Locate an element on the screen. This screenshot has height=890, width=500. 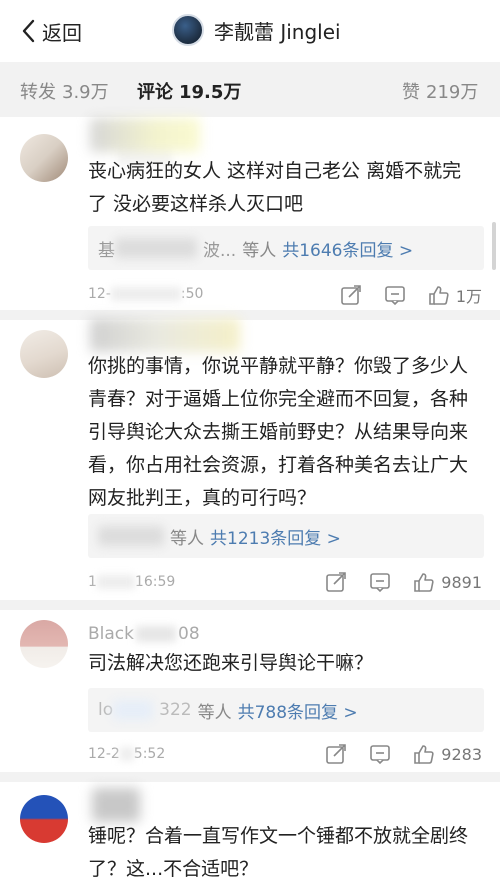
like-count: 9283 is located at coordinates (461, 754).